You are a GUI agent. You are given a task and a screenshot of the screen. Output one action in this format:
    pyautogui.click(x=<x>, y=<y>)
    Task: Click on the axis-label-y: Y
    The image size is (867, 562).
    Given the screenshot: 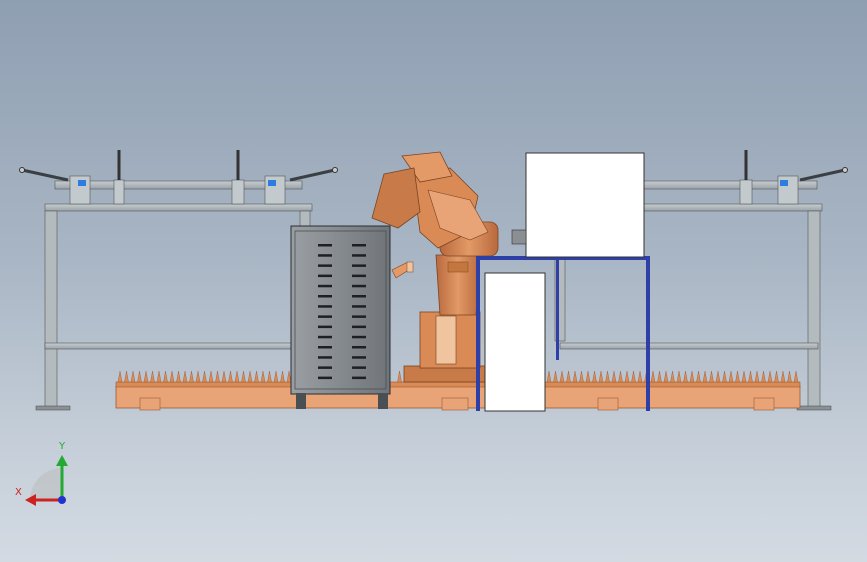 What is the action you would take?
    pyautogui.click(x=62, y=446)
    